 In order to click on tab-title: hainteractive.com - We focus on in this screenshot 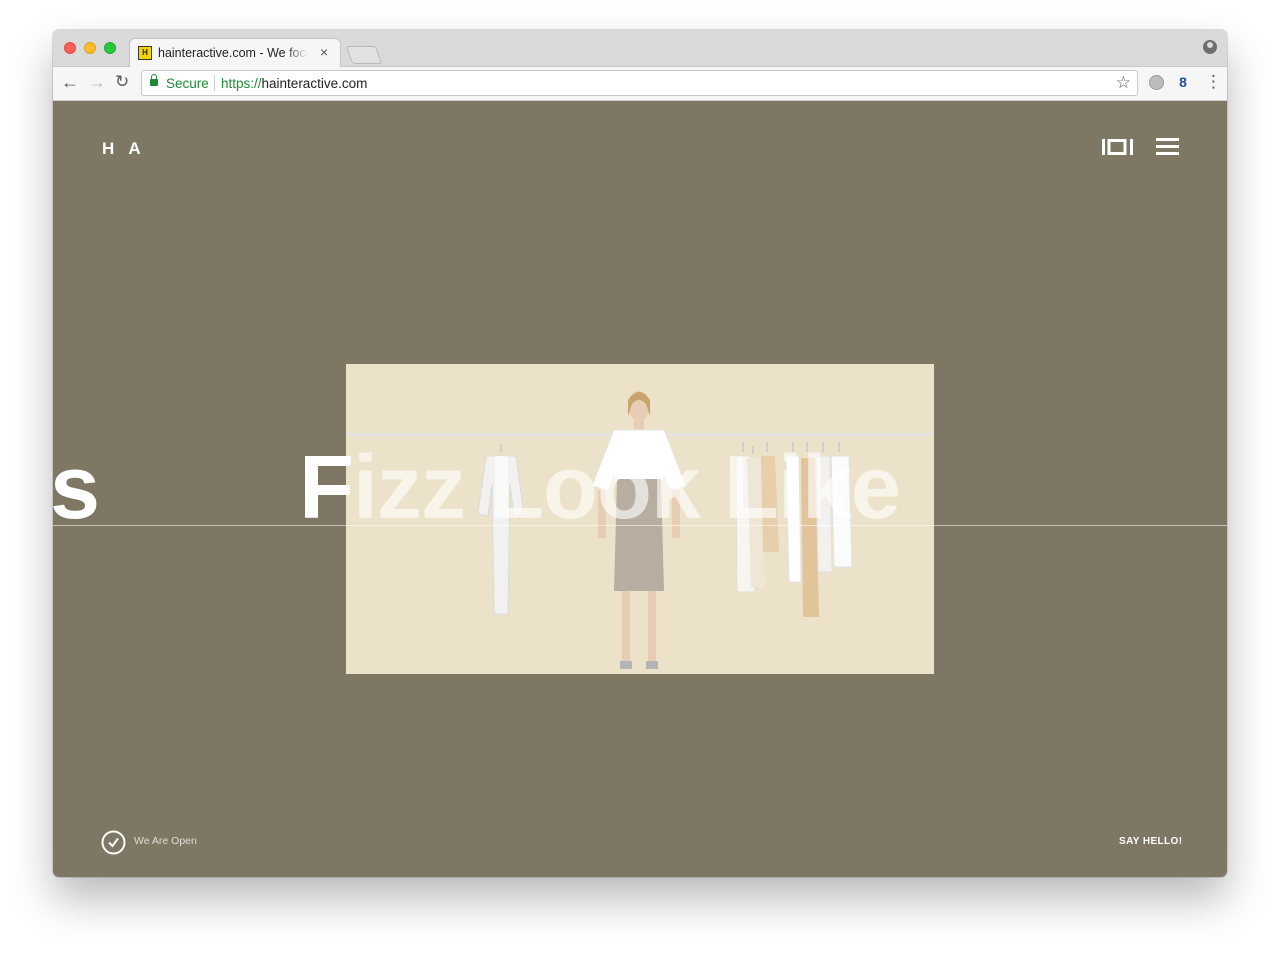, I will do `click(233, 53)`.